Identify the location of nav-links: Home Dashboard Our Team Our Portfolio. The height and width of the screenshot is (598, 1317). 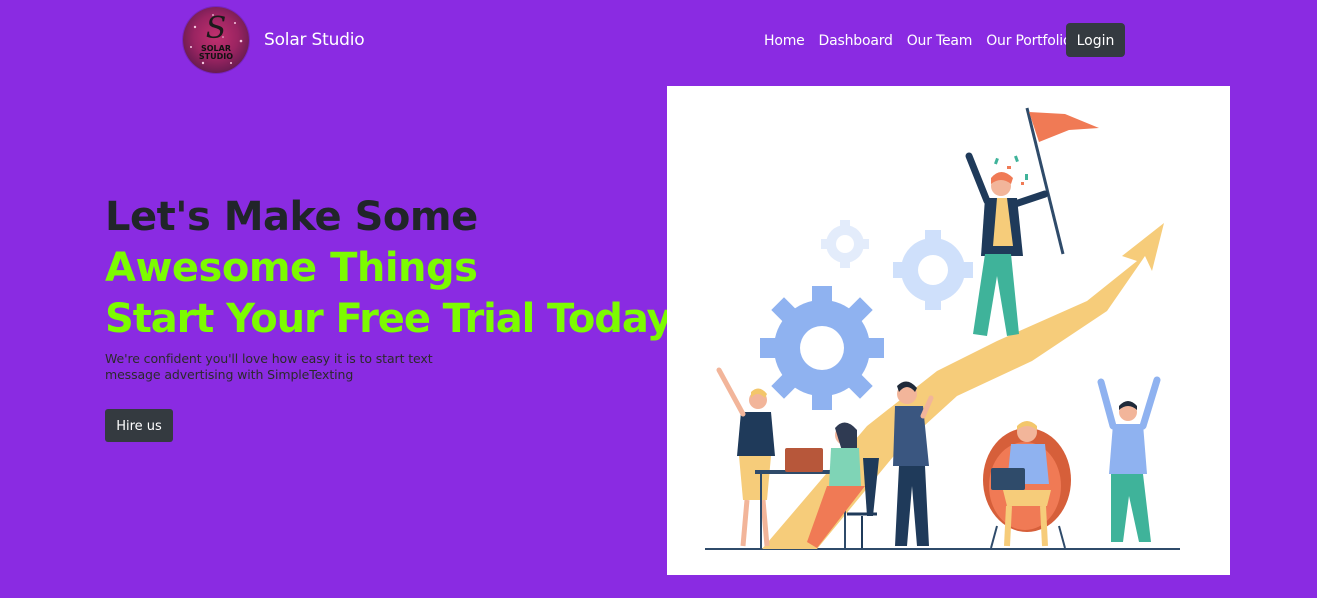
(918, 41).